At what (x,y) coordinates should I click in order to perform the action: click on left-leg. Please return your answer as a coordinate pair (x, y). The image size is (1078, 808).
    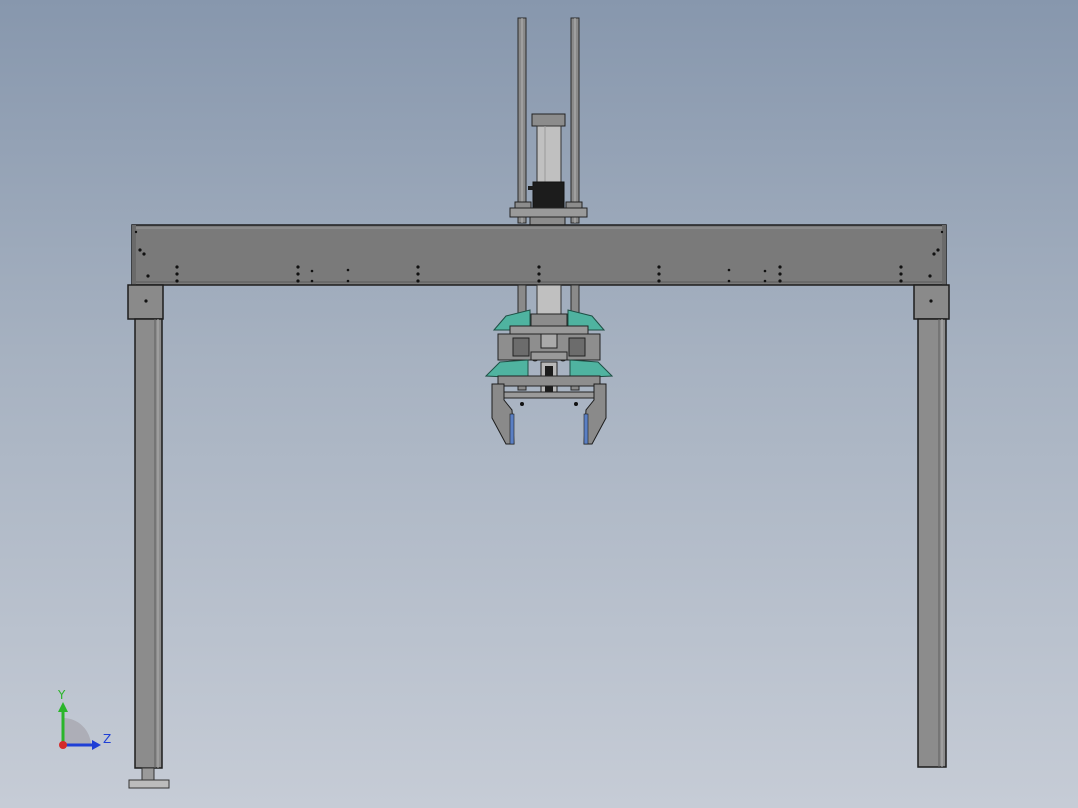
    Looking at the image, I should click on (148, 536).